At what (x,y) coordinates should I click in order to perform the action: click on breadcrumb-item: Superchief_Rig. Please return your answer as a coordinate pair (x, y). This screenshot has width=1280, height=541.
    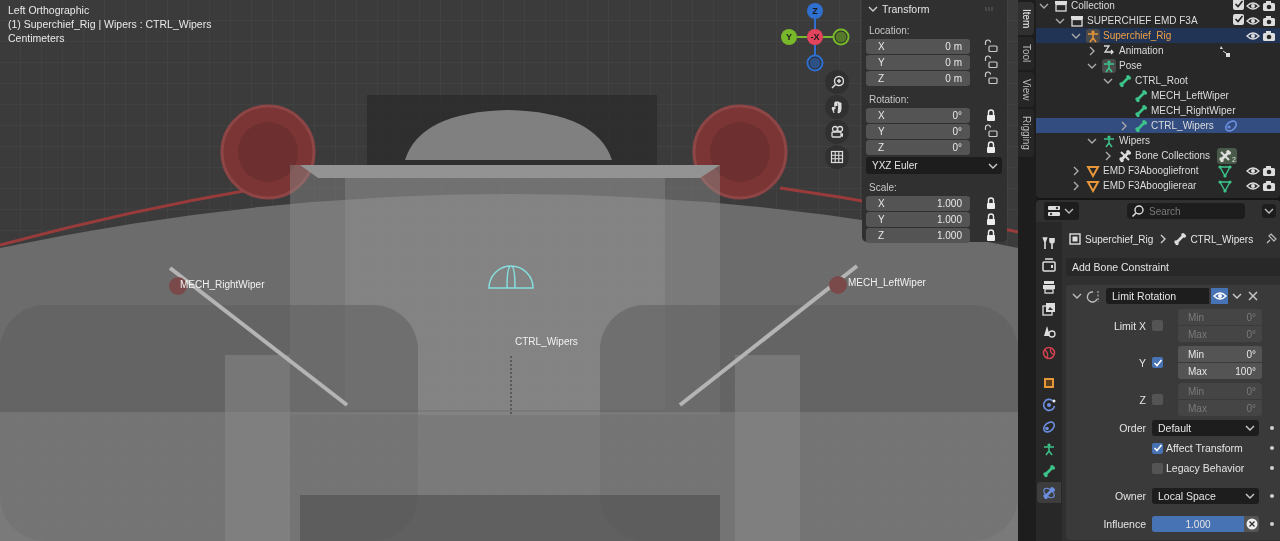
    Looking at the image, I should click on (1119, 239).